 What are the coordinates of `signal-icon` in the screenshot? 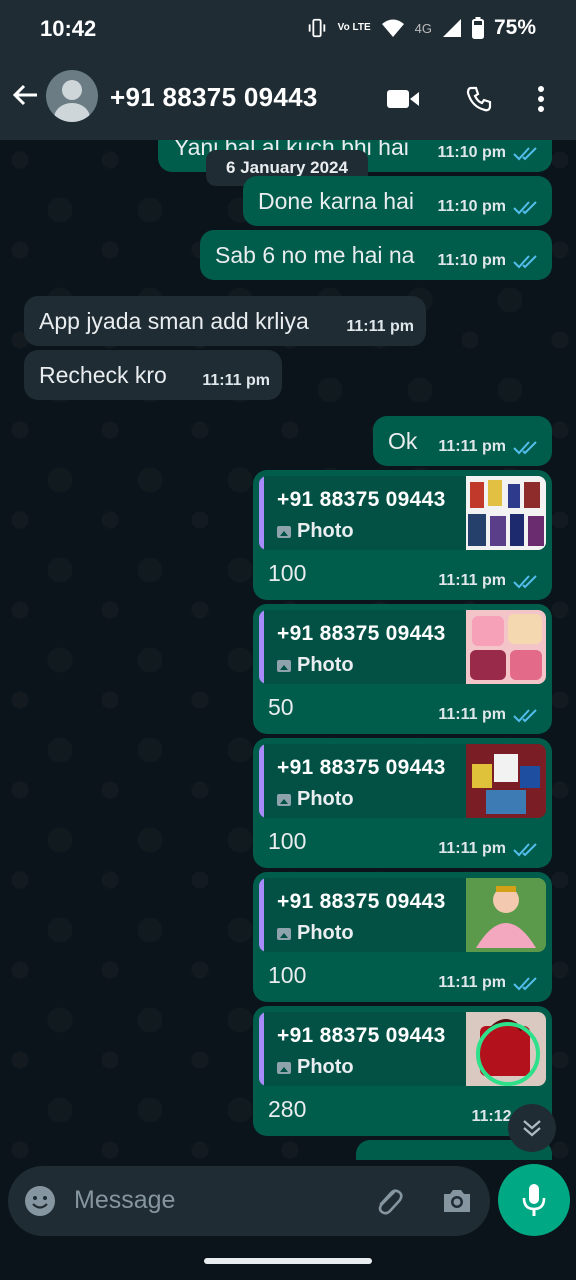 It's located at (451, 28).